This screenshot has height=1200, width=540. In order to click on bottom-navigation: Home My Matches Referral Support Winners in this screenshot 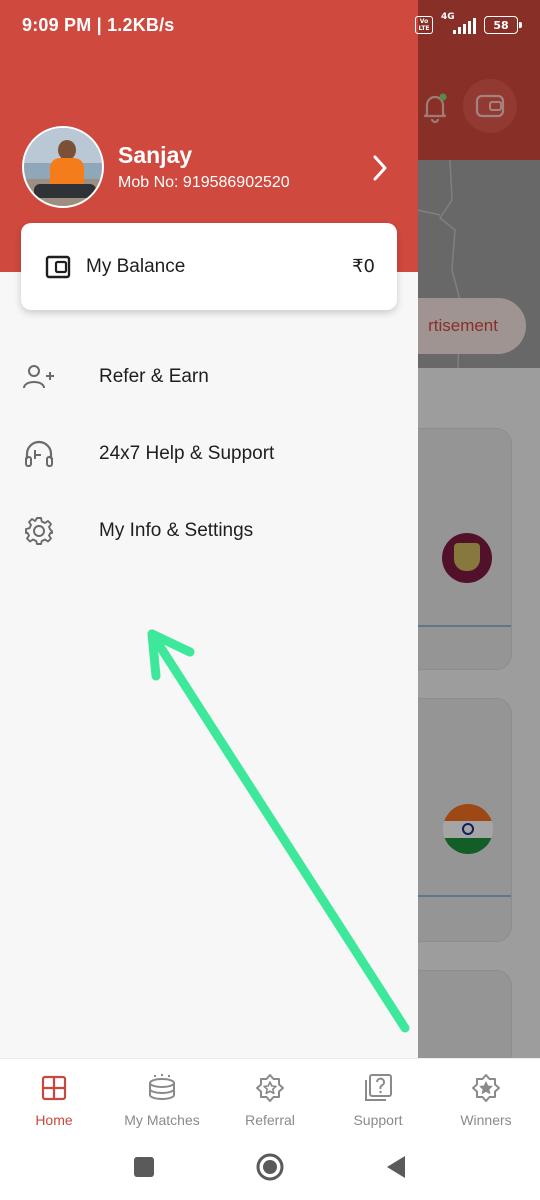, I will do `click(270, 1097)`.